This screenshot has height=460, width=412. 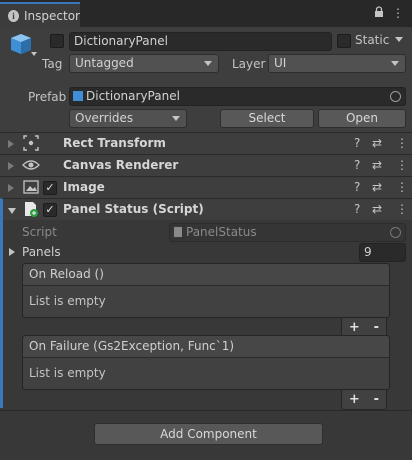 I want to click on component-image: ✓ Image ? ⇄ ⋮, so click(x=206, y=187).